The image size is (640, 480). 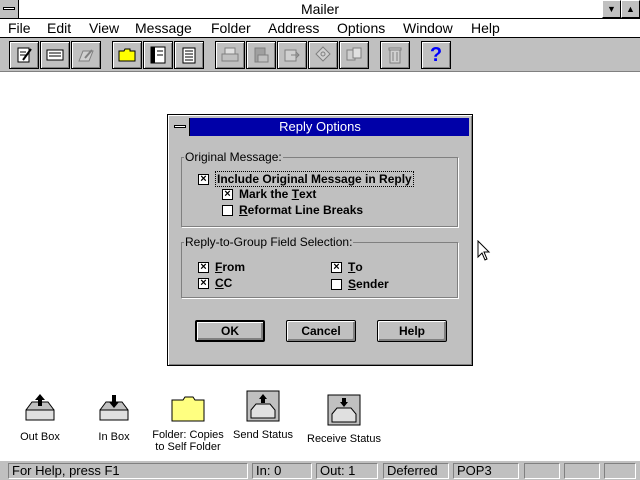 What do you see at coordinates (233, 157) in the screenshot?
I see `original-message-label: Original Message:` at bounding box center [233, 157].